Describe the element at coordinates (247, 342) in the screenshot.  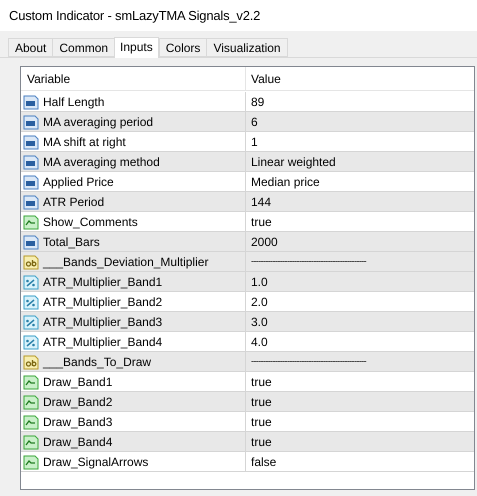
I see `table-row: ATR_Multiplier_Band4 4.0` at that location.